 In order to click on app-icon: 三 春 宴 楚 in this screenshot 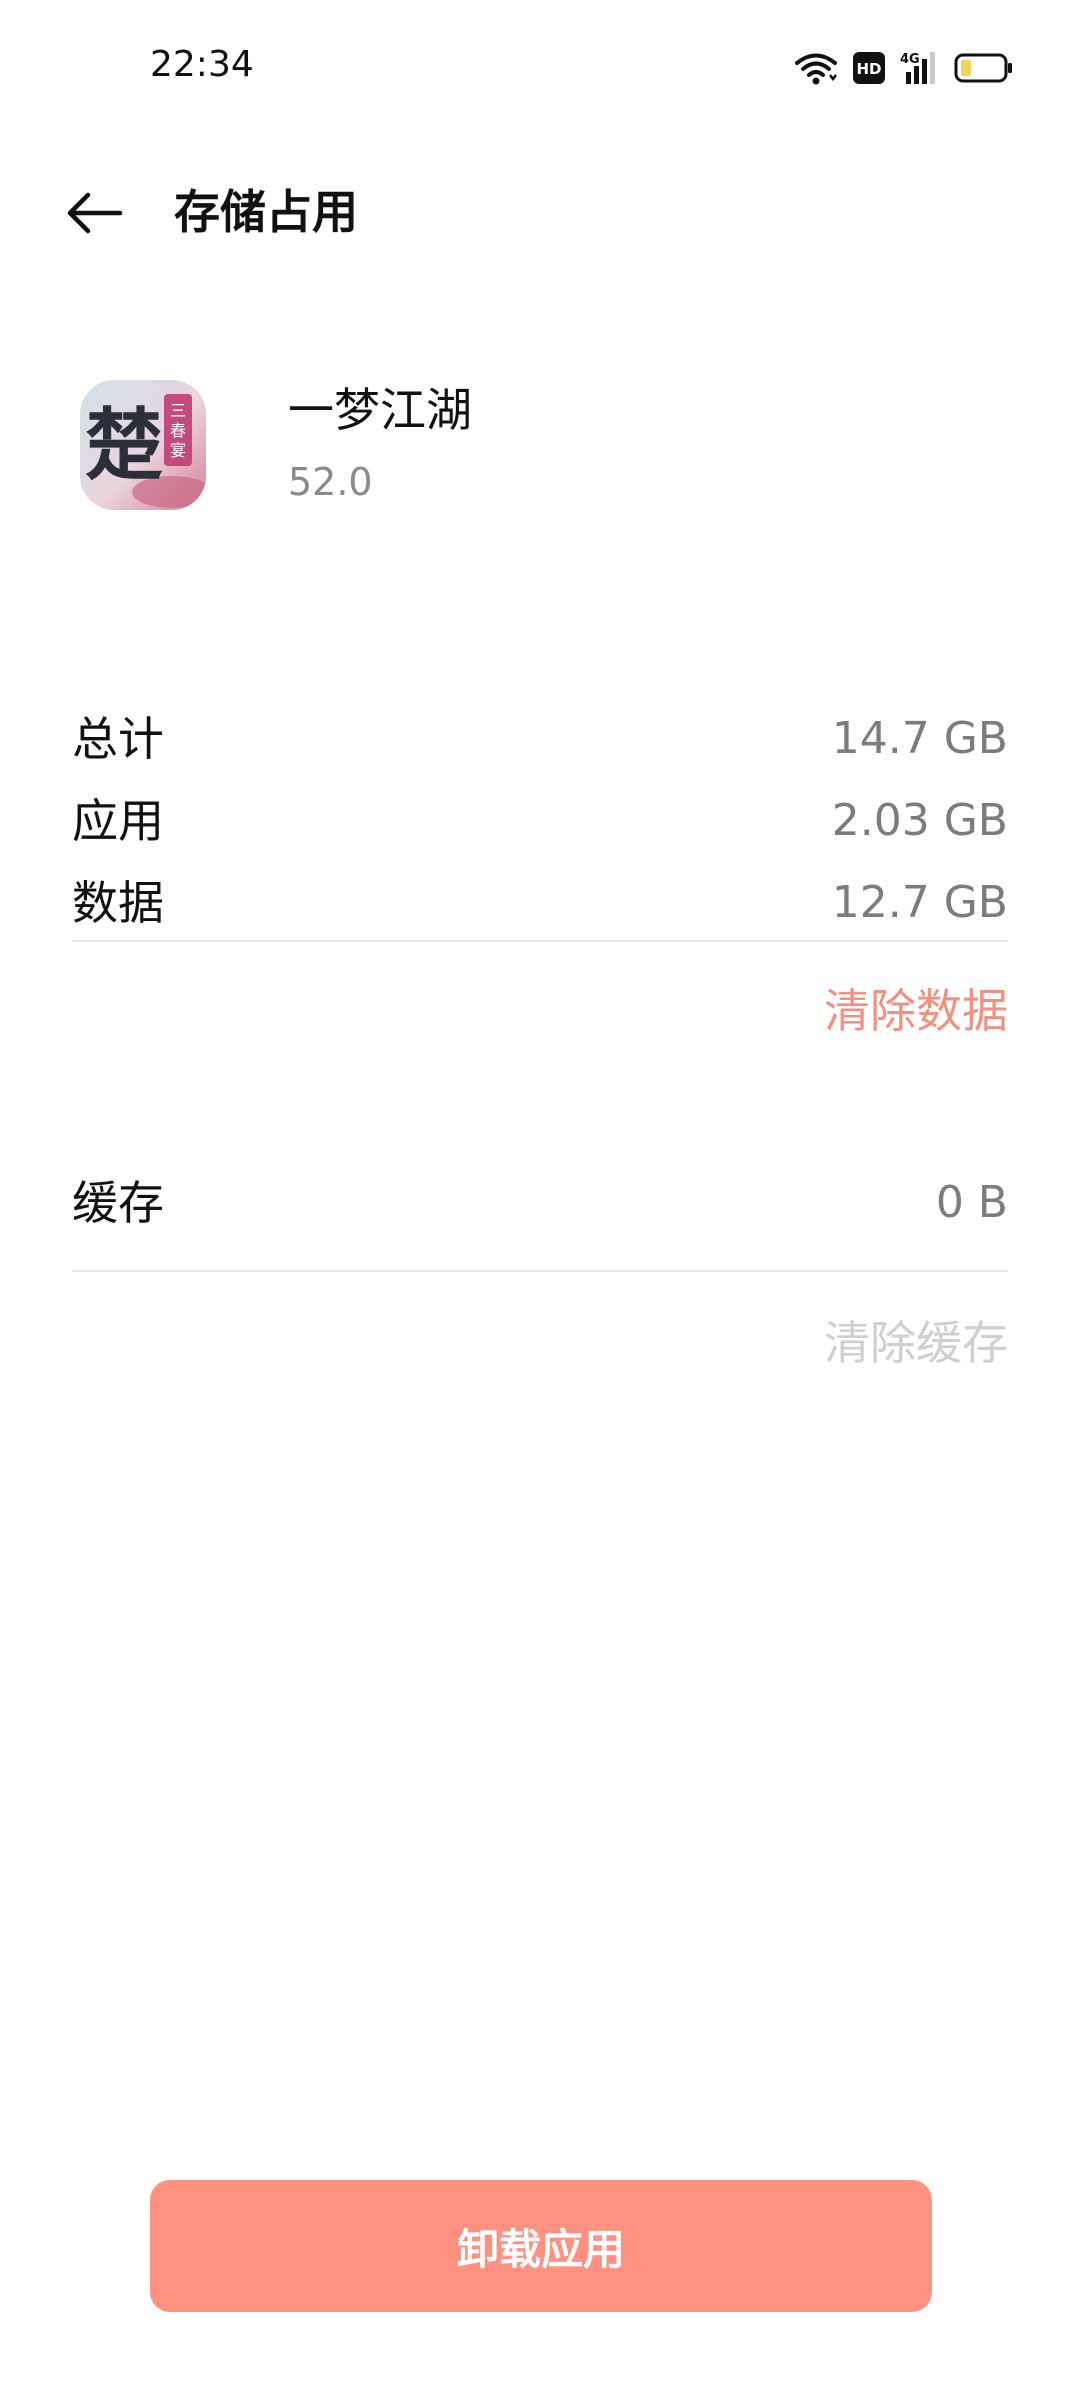, I will do `click(143, 445)`.